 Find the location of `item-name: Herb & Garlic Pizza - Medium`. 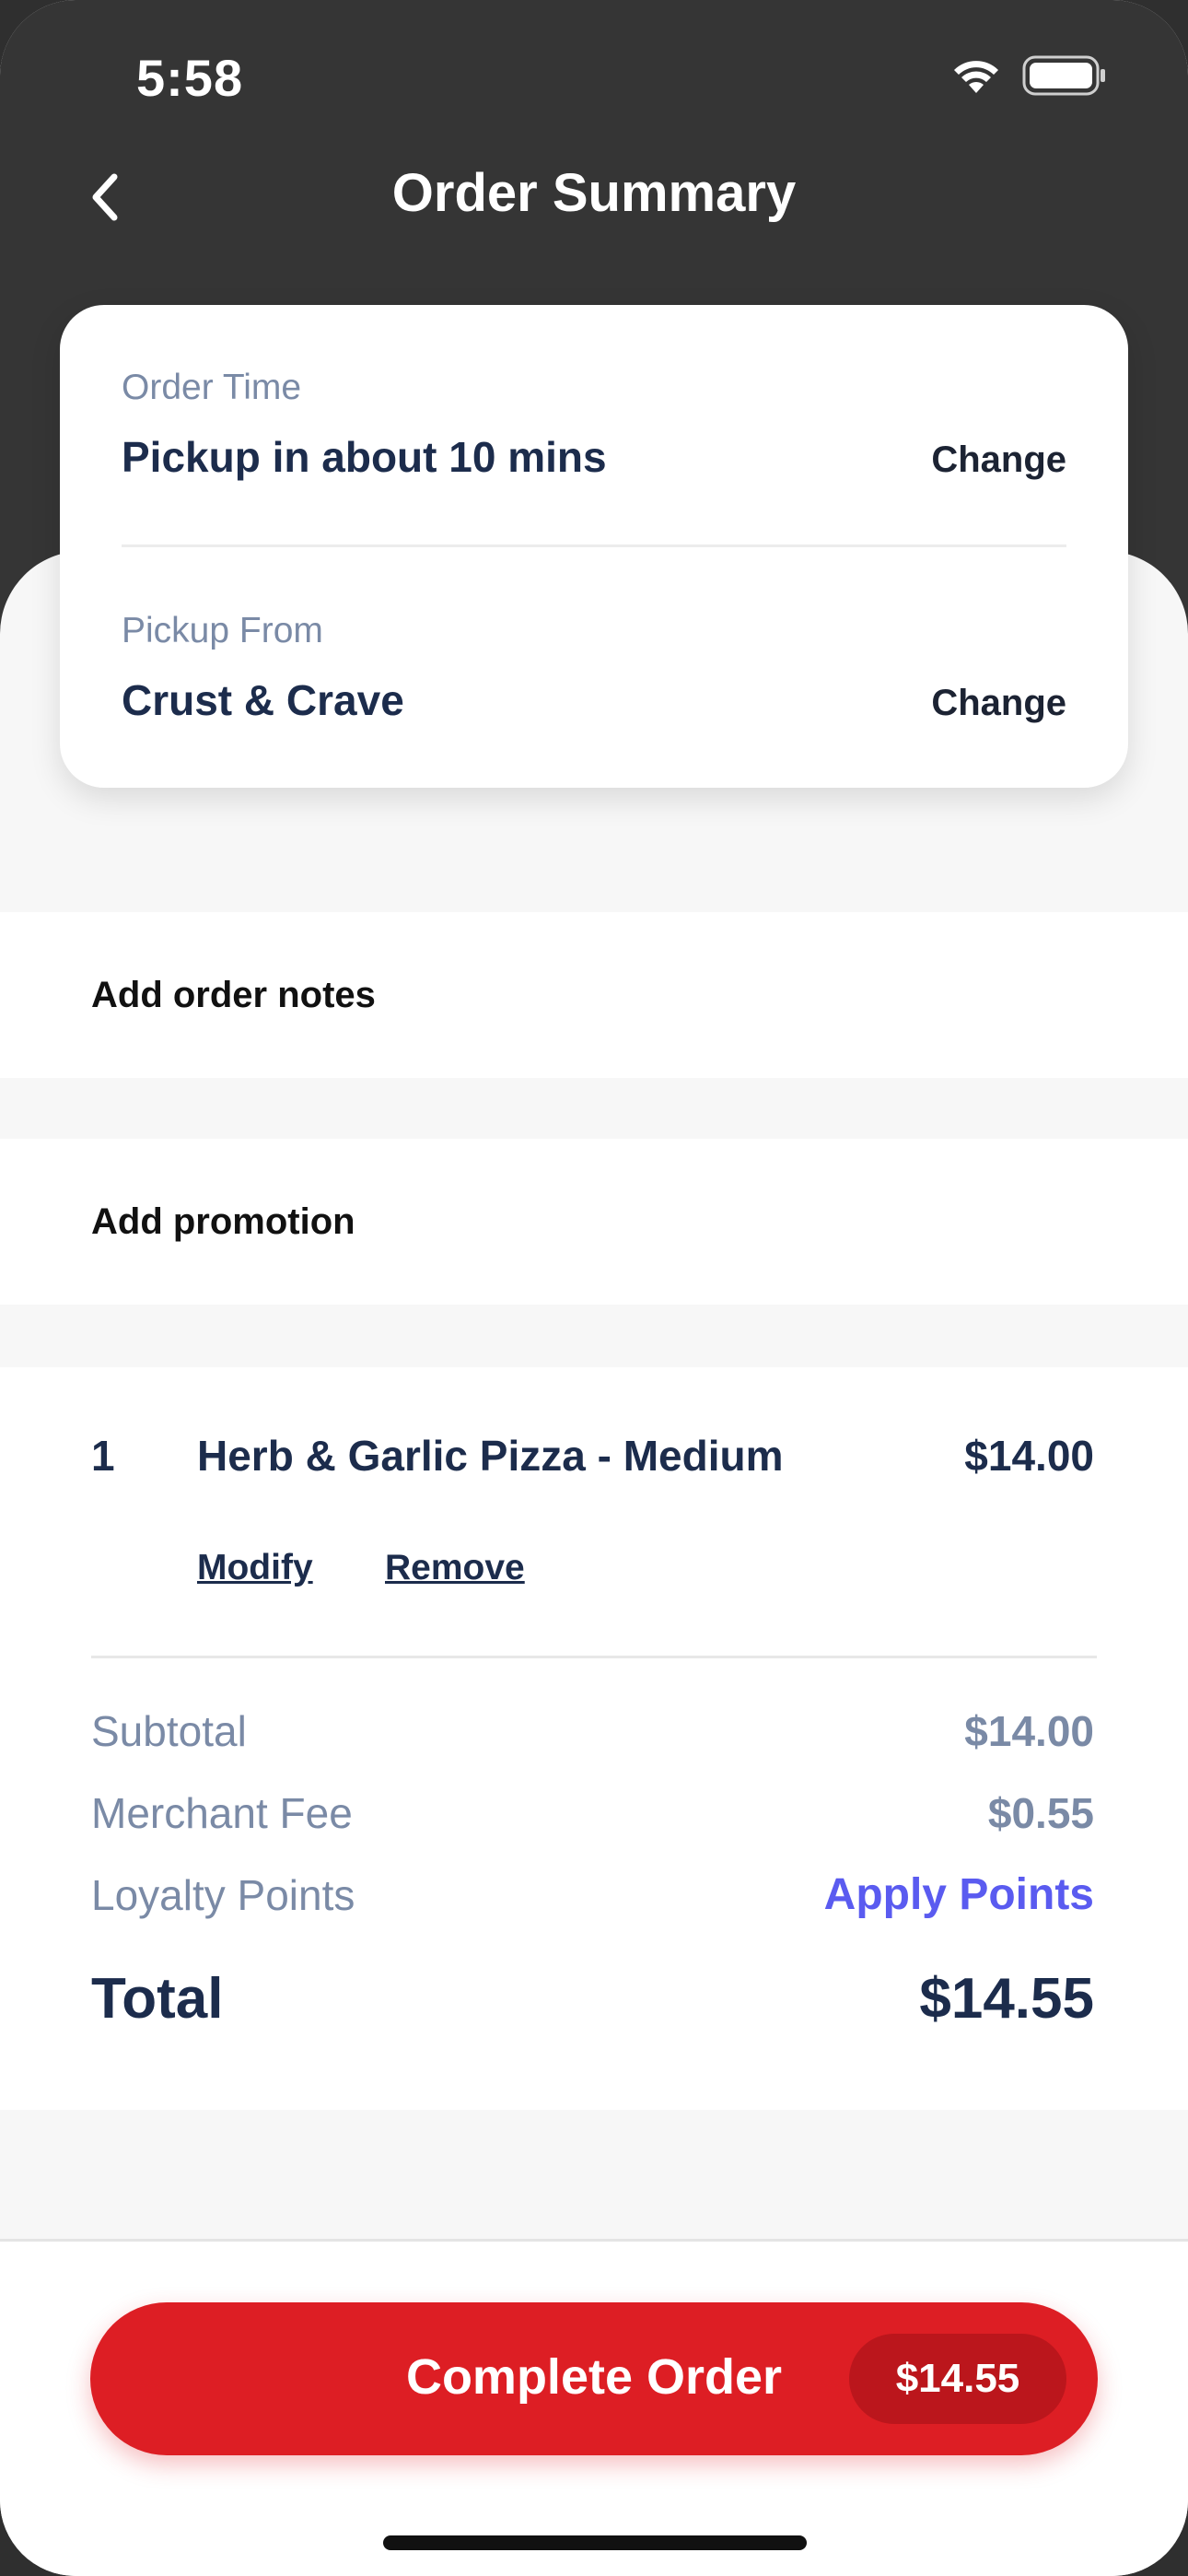

item-name: Herb & Garlic Pizza - Medium is located at coordinates (490, 1456).